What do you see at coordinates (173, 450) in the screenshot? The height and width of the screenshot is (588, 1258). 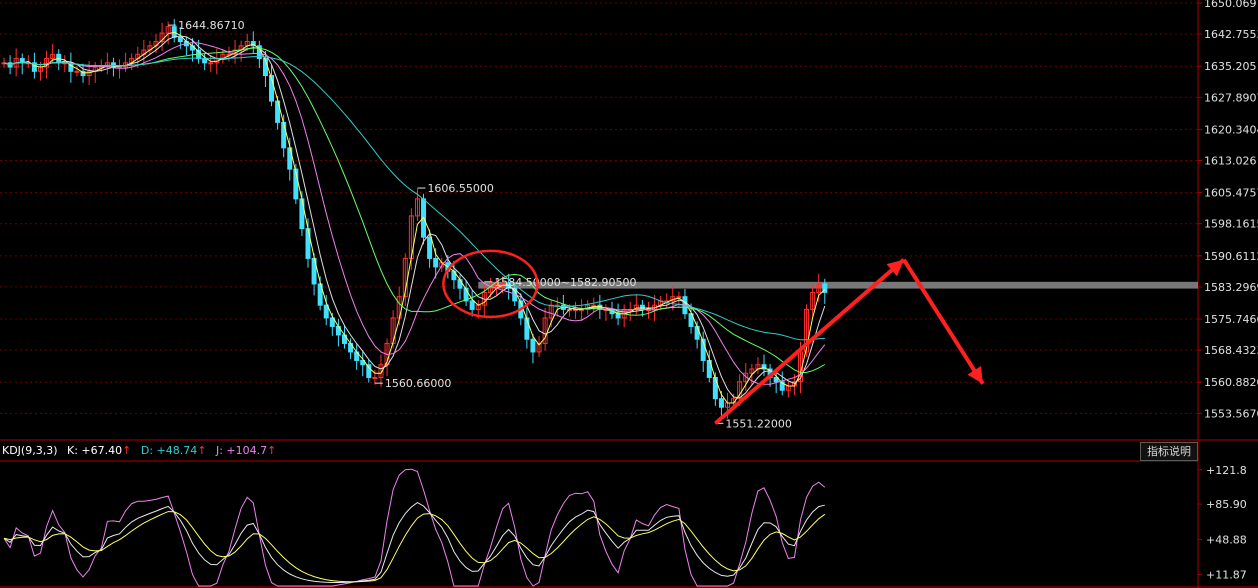 I see `kdj-d-value: D: +48.74↑` at bounding box center [173, 450].